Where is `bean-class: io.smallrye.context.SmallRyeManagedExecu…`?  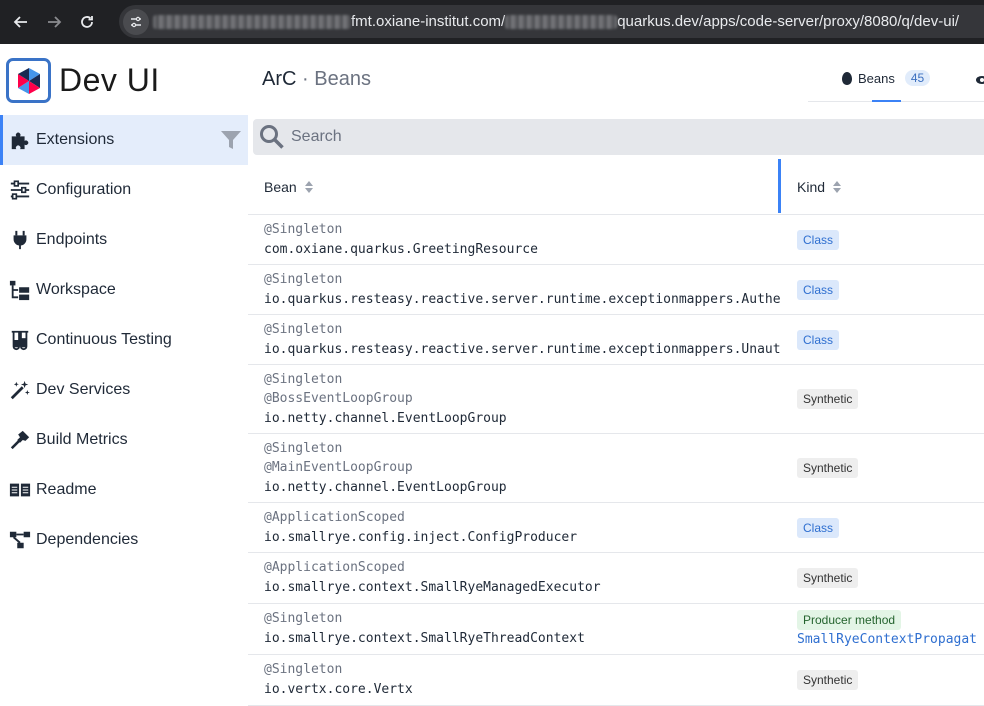 bean-class: io.smallrye.context.SmallRyeManagedExecu… is located at coordinates (432, 587).